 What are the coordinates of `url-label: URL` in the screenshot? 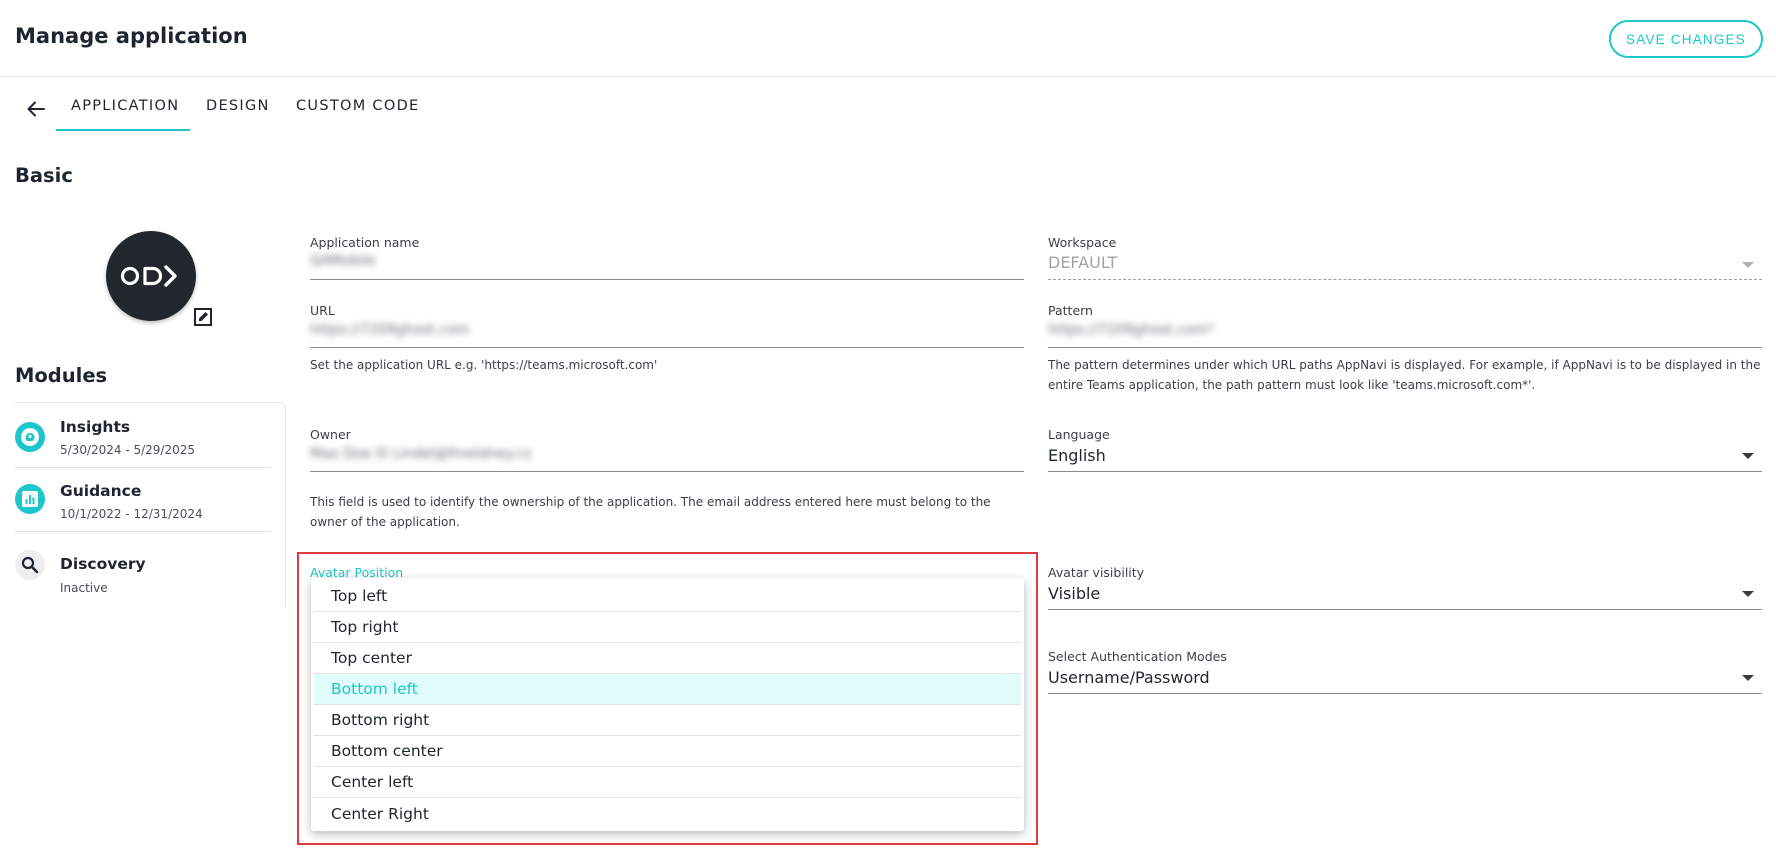 It's located at (322, 310).